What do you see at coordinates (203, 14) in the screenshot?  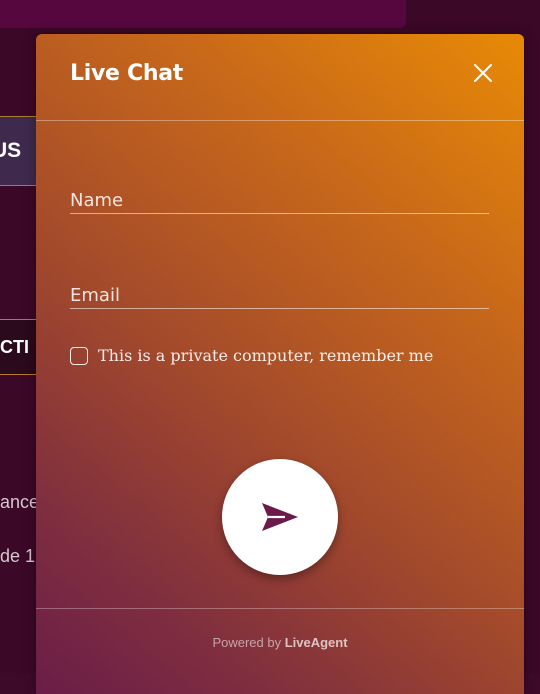 I see `background-top-bar` at bounding box center [203, 14].